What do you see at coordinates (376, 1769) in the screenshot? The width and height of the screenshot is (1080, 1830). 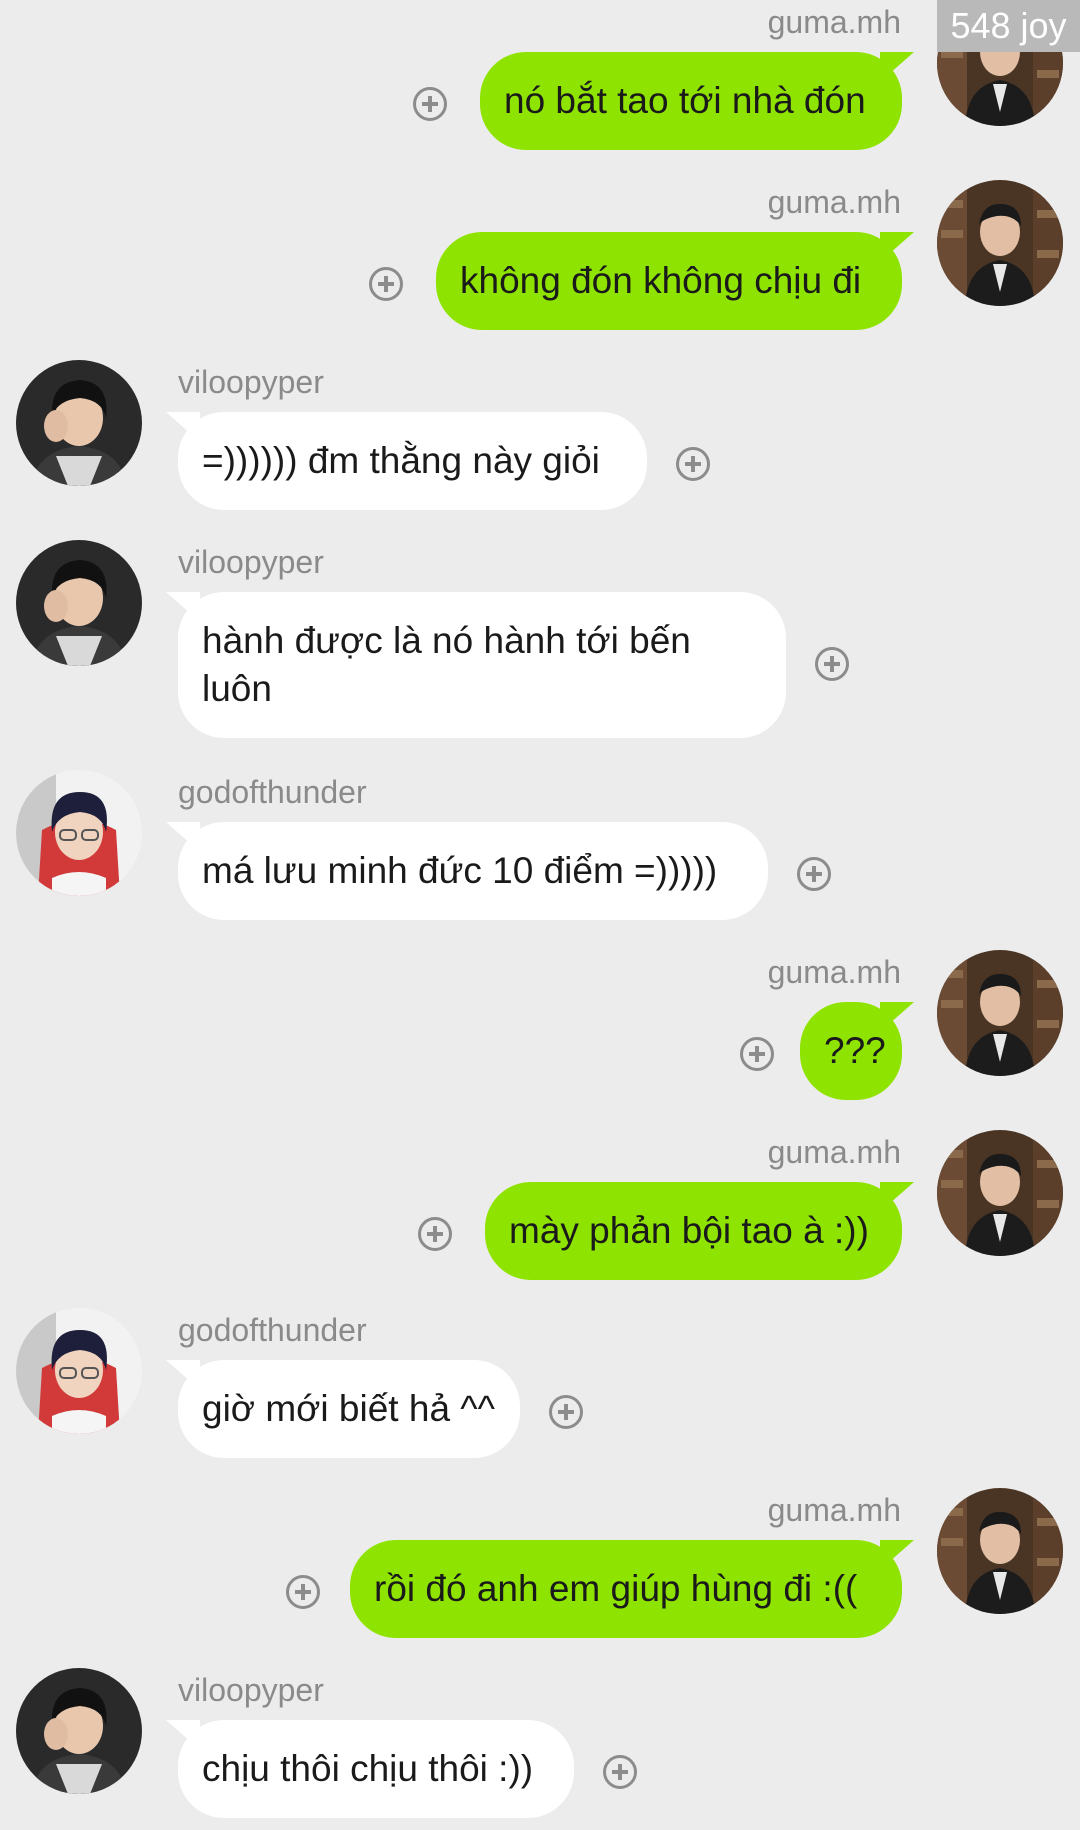 I see `message-bubble: chịu thôi chịu thôi :))` at bounding box center [376, 1769].